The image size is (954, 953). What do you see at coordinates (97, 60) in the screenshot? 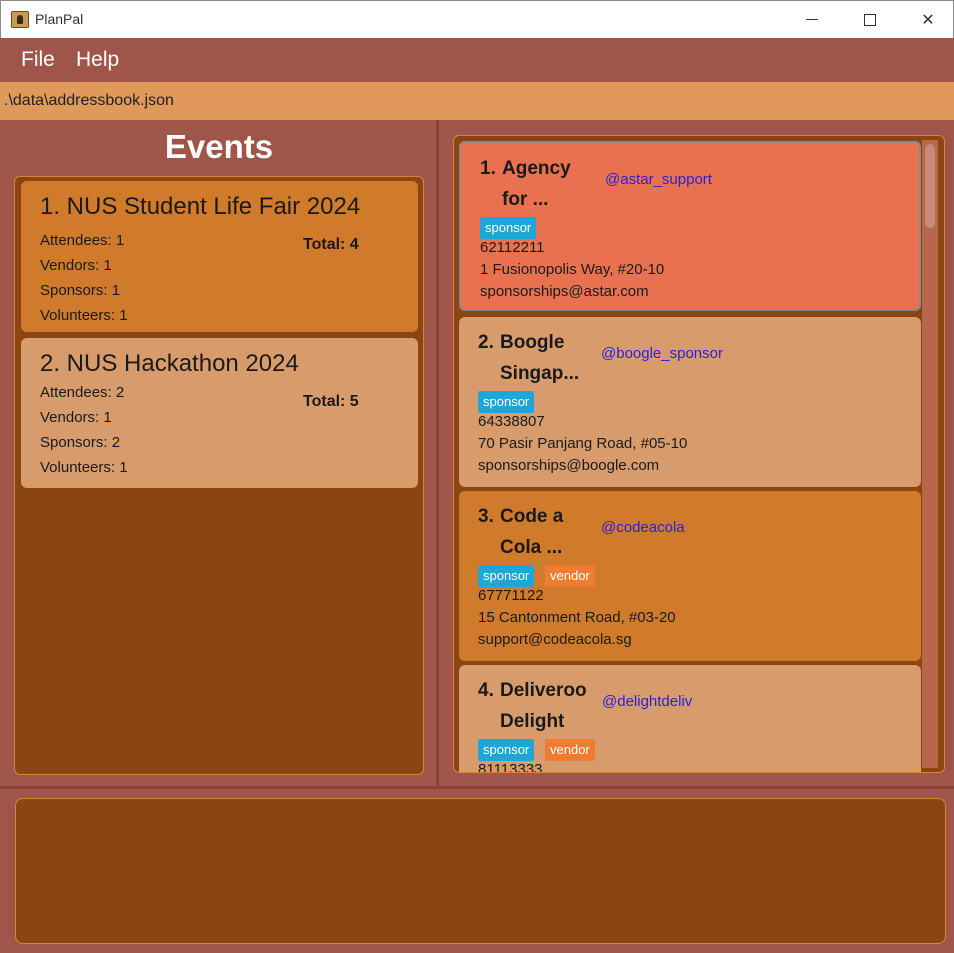
I see `menu-help: Help` at bounding box center [97, 60].